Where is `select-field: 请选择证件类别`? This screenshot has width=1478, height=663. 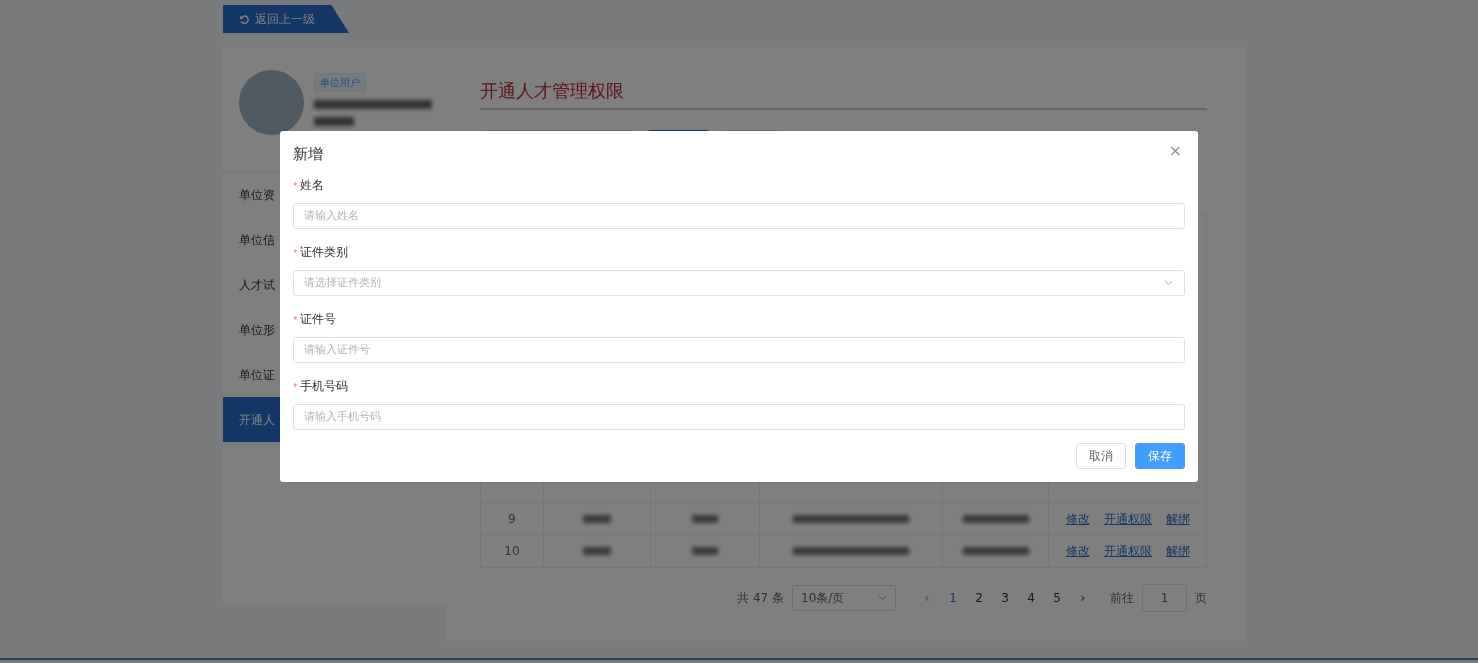
select-field: 请选择证件类别 is located at coordinates (739, 282).